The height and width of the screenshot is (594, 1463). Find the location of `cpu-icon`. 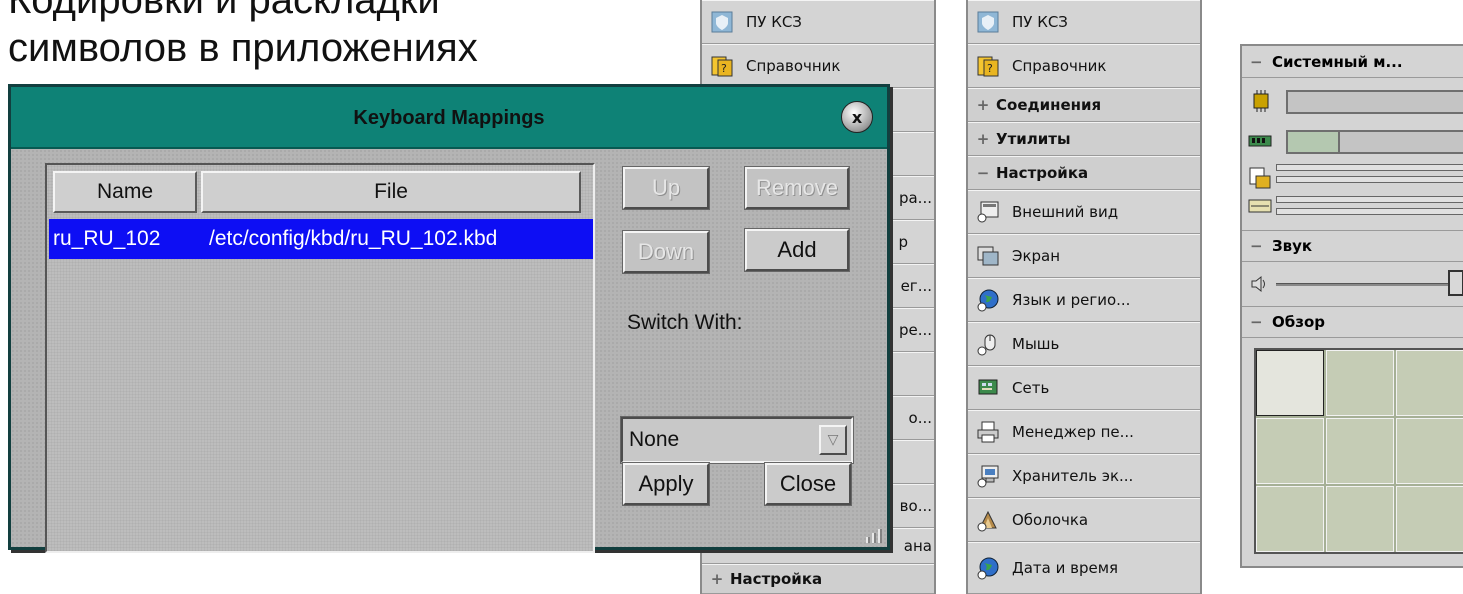

cpu-icon is located at coordinates (1261, 103).